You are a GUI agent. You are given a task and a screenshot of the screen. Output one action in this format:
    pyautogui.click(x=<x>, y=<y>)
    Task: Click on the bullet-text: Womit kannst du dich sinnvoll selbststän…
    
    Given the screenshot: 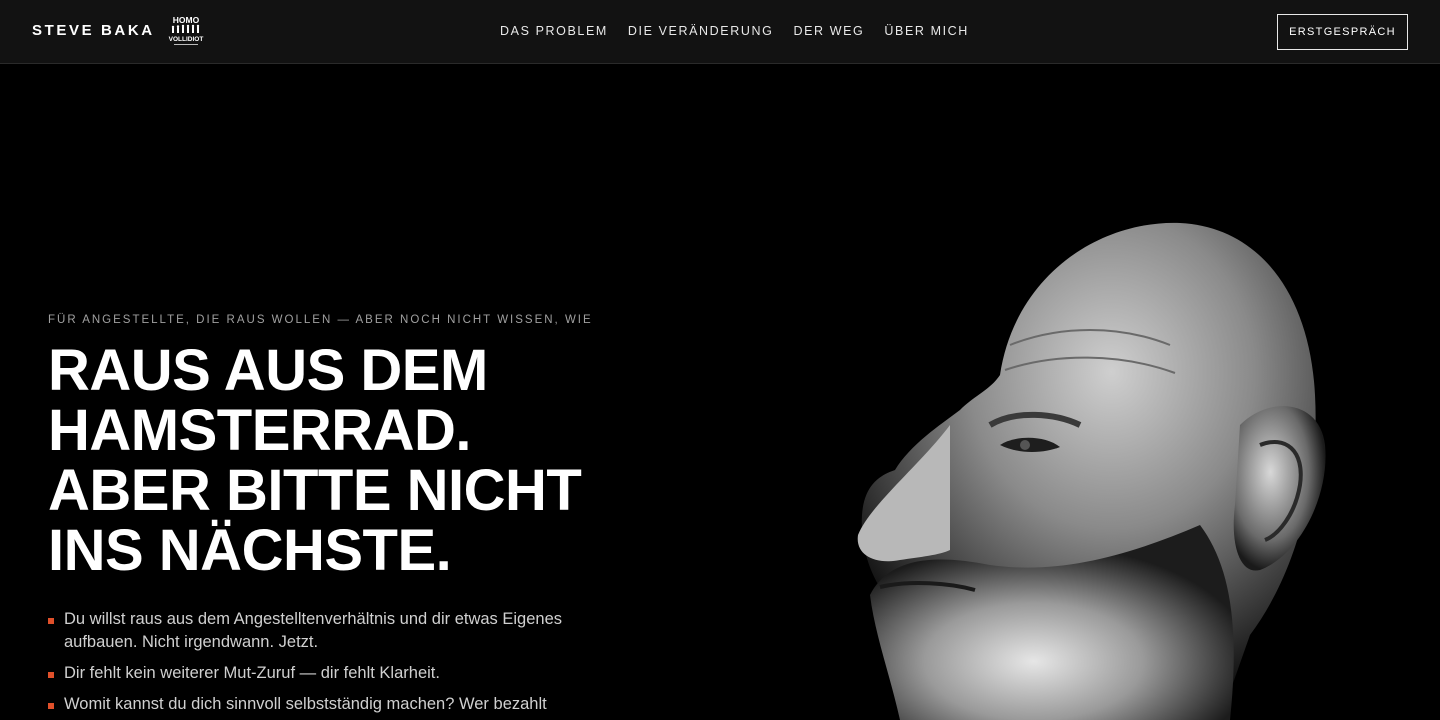 What is the action you would take?
    pyautogui.click(x=305, y=704)
    